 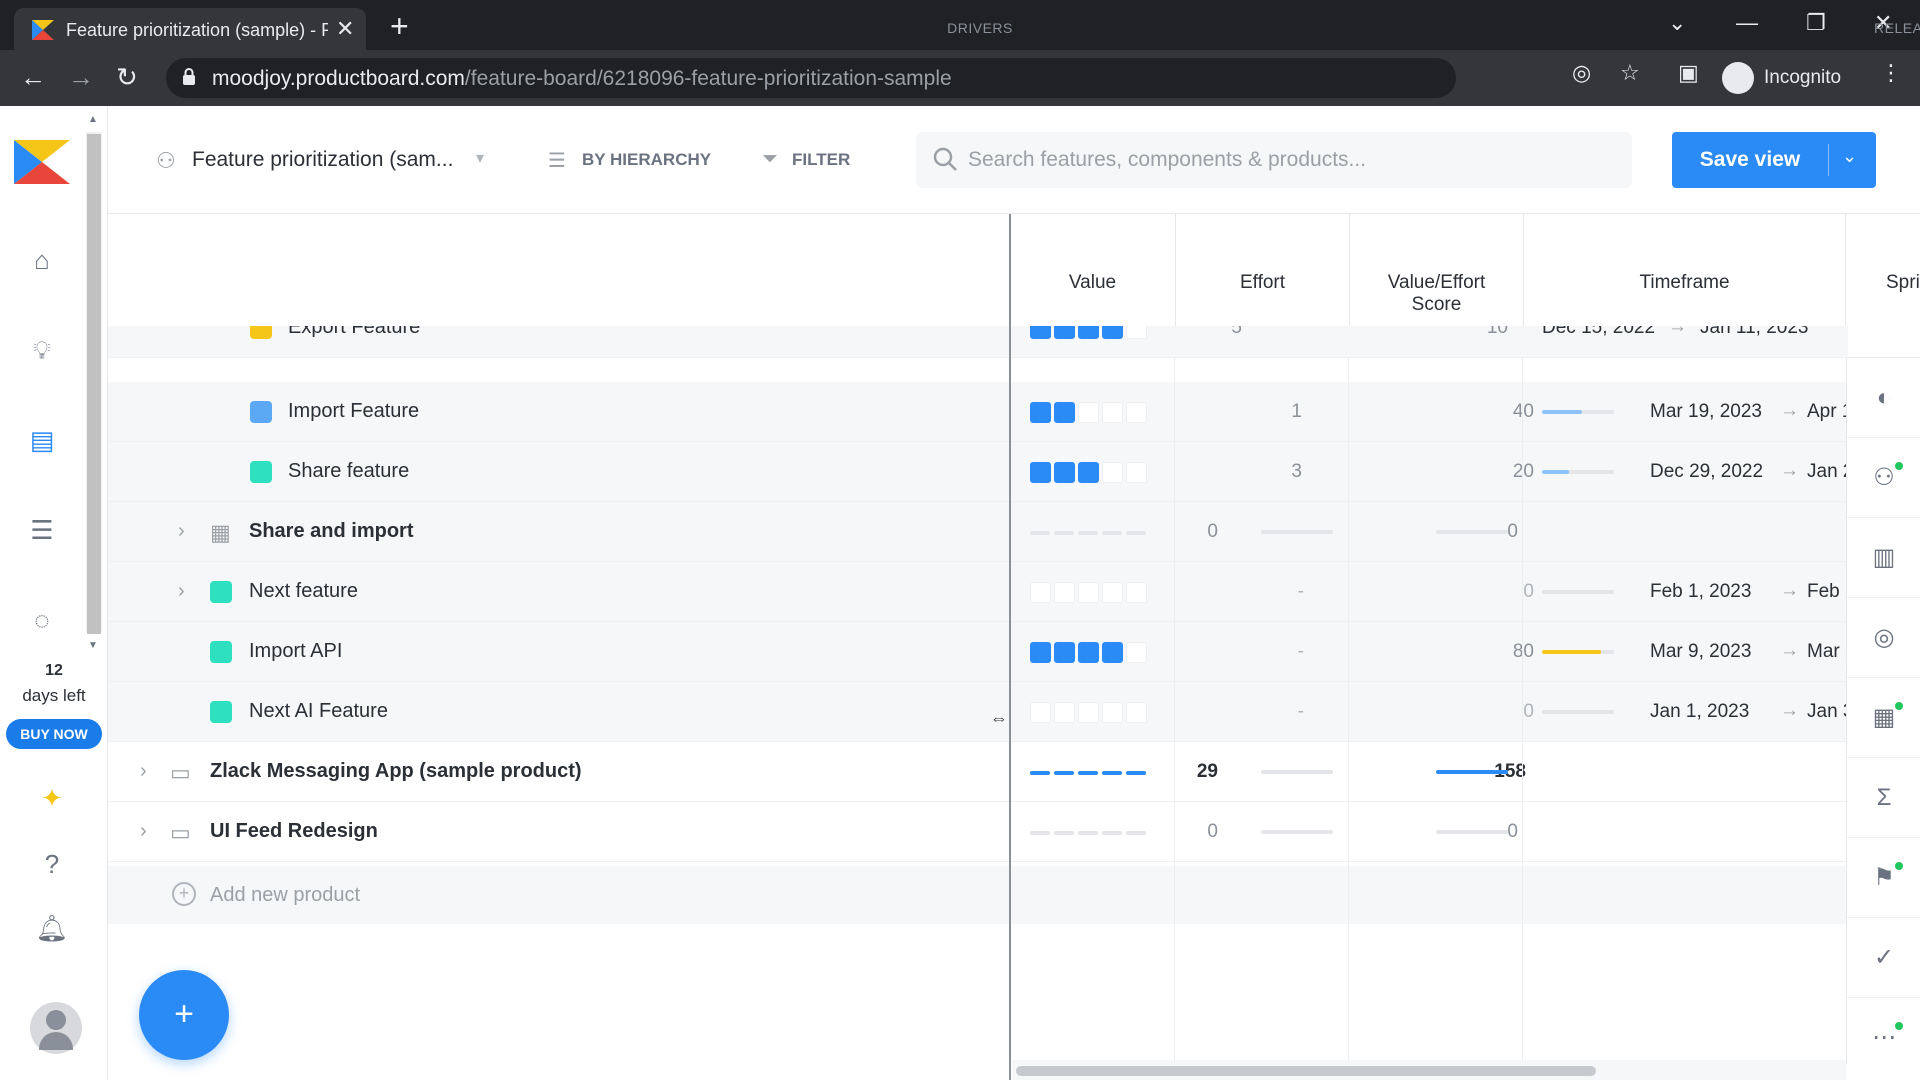 I want to click on feature-name: Share feature, so click(x=348, y=471).